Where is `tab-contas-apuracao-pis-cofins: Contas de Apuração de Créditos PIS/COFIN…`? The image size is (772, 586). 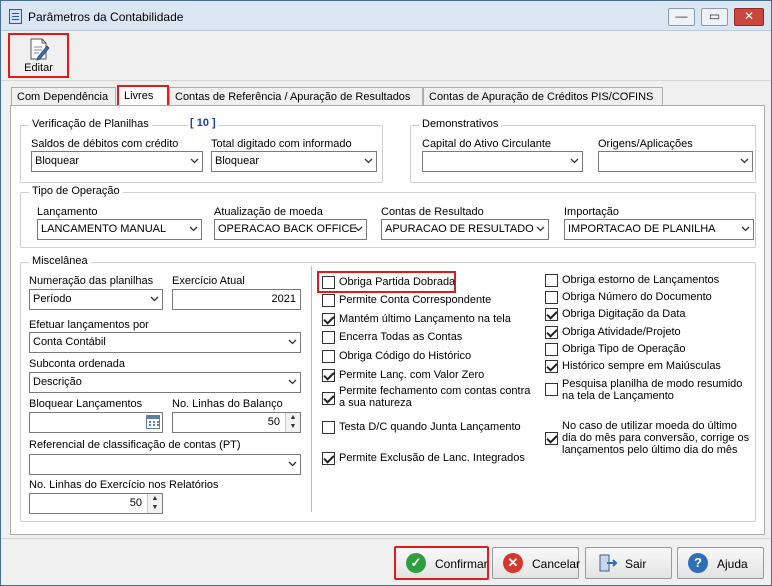 tab-contas-apuracao-pis-cofins: Contas de Apuração de Créditos PIS/COFIN… is located at coordinates (543, 96).